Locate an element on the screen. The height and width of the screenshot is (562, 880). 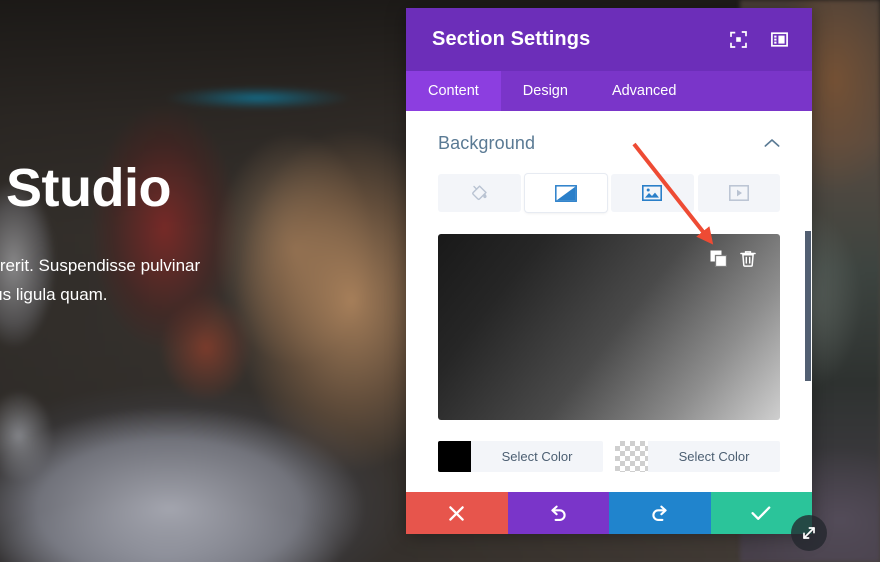
background-video-tab is located at coordinates (738, 193).